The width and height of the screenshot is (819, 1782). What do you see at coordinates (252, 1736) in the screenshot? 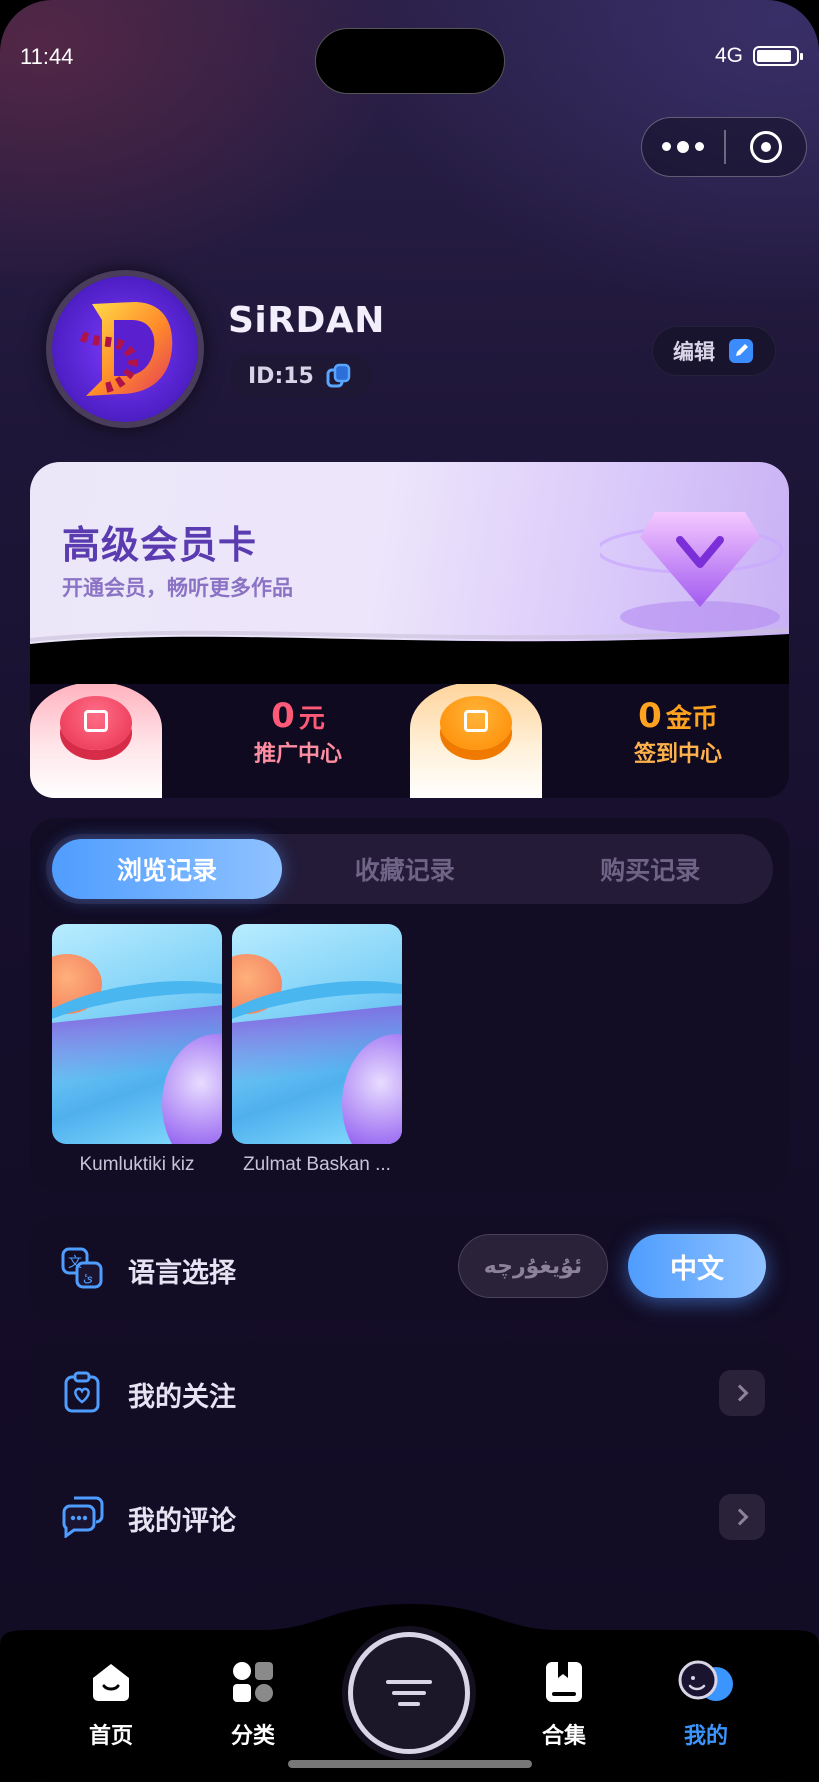
I see `nav-label: 分类` at bounding box center [252, 1736].